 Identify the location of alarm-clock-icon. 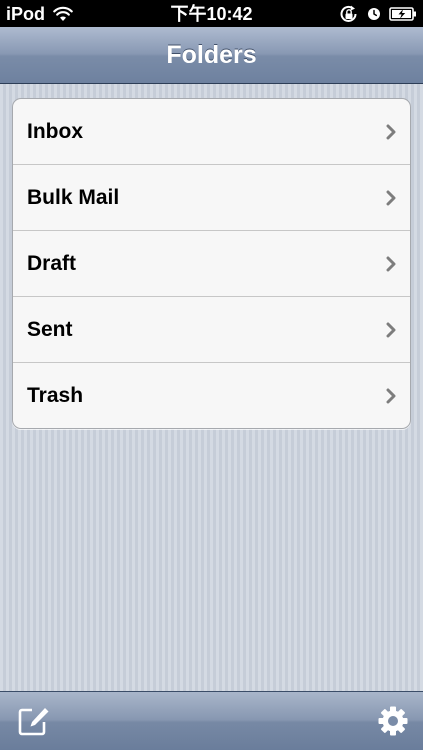
(374, 14).